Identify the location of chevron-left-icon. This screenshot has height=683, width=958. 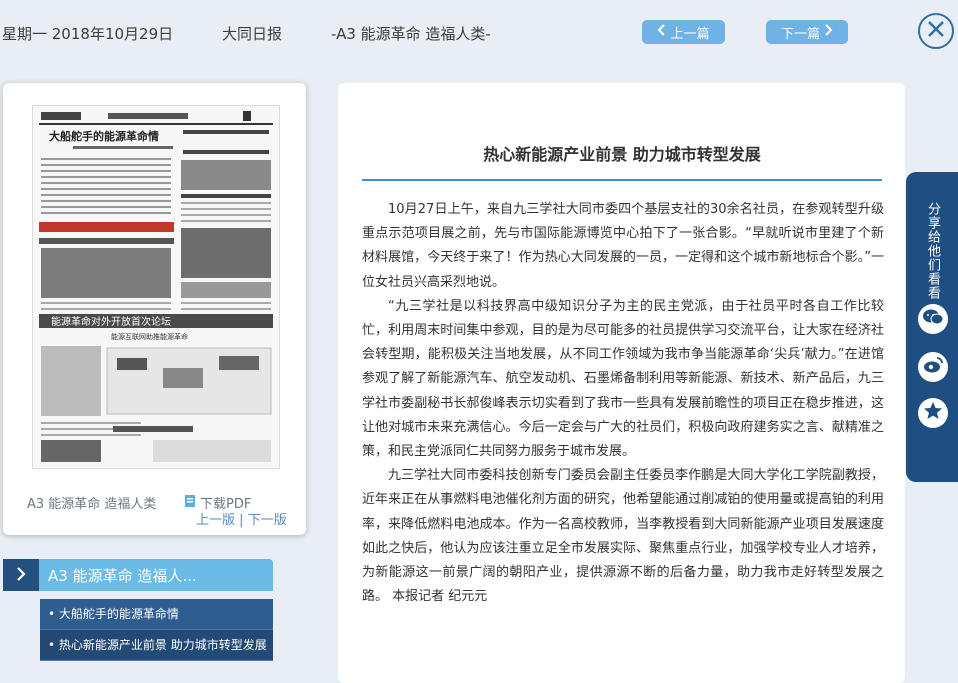
(661, 32).